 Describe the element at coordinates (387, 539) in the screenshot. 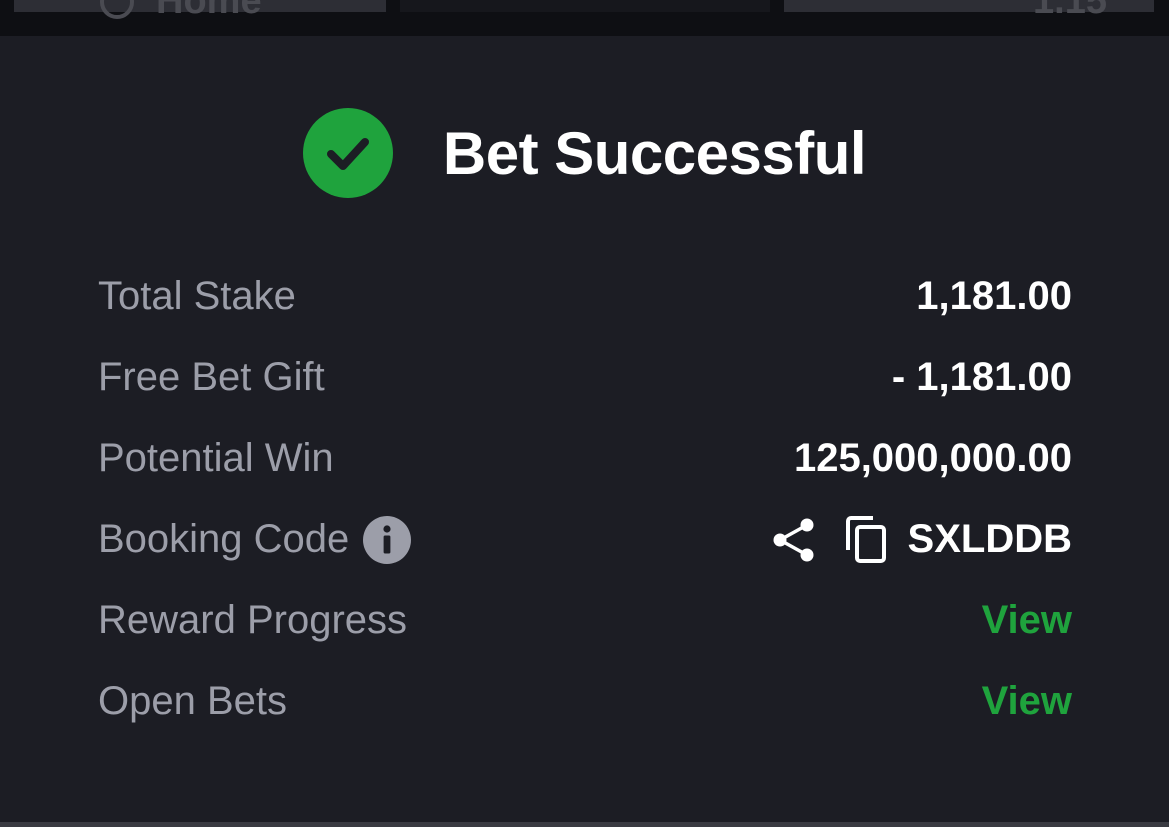

I see `info-icon` at that location.